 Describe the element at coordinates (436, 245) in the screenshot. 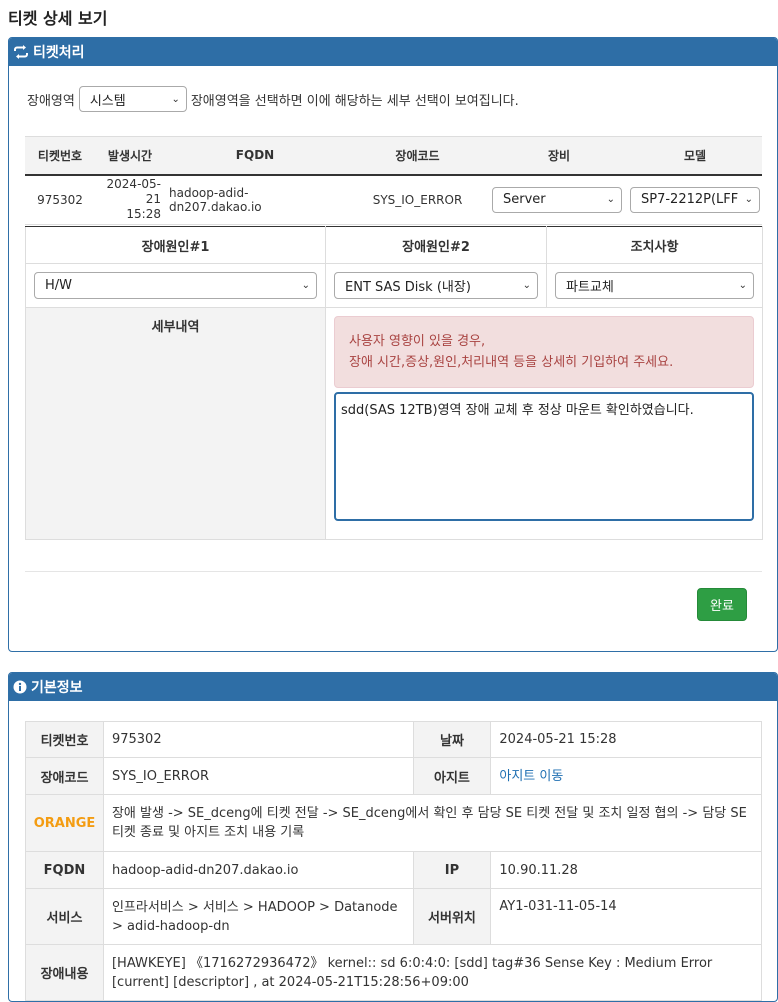

I see `col-cause2: 장애원인#2` at that location.